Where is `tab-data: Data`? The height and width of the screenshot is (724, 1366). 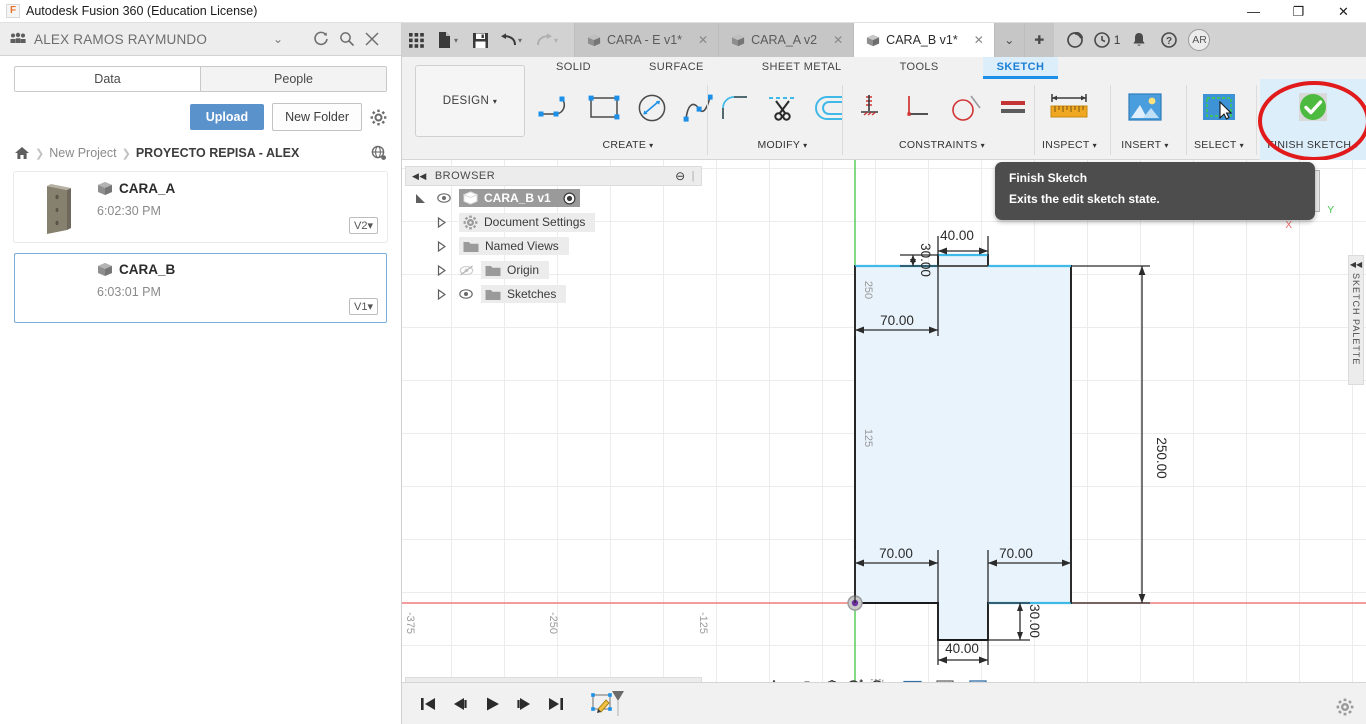
tab-data: Data is located at coordinates (107, 79).